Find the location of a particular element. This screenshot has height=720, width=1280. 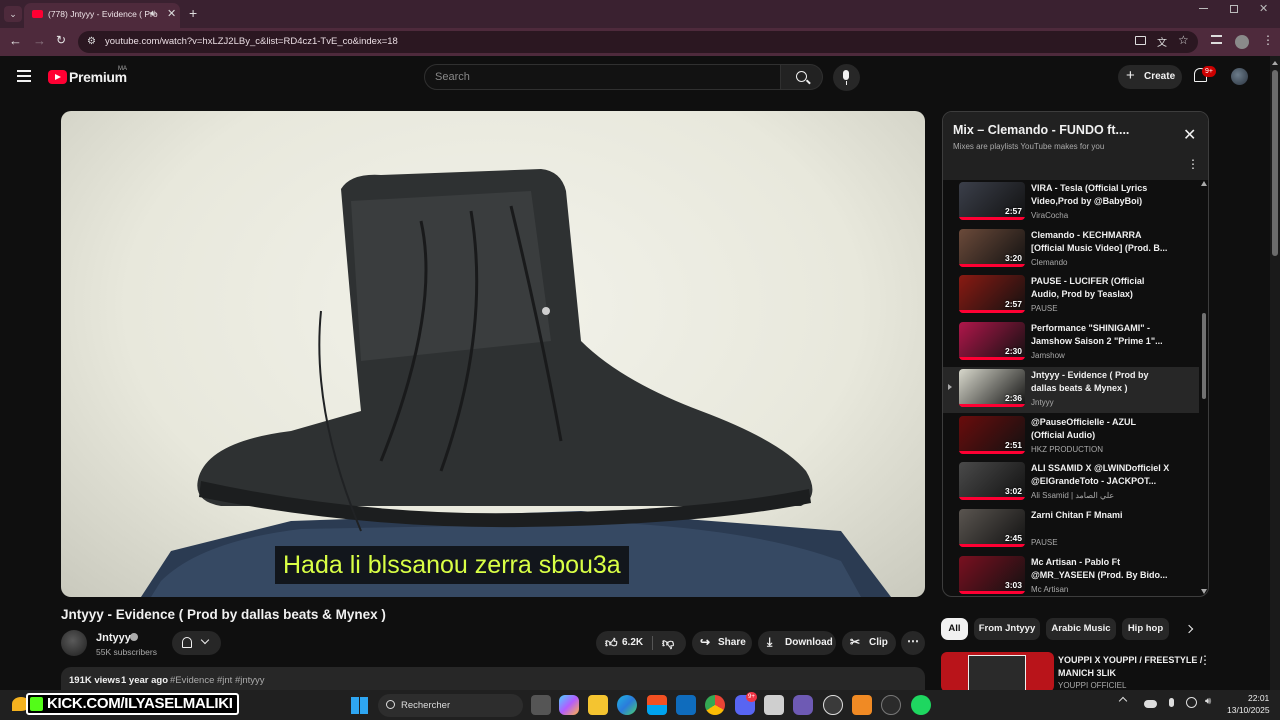

like-button: 👍︎ 6.2K is located at coordinates (624, 643).